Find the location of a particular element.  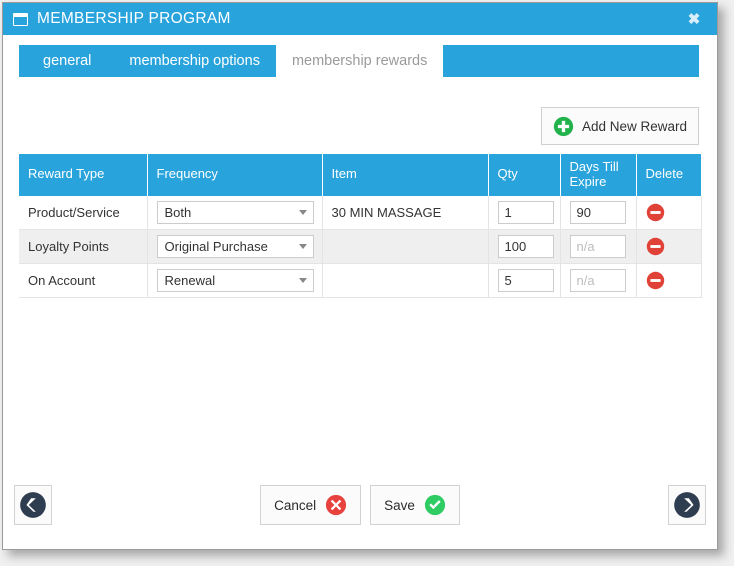

table-row: Loyalty Points Original Purchase 100 n/a is located at coordinates (360, 246).